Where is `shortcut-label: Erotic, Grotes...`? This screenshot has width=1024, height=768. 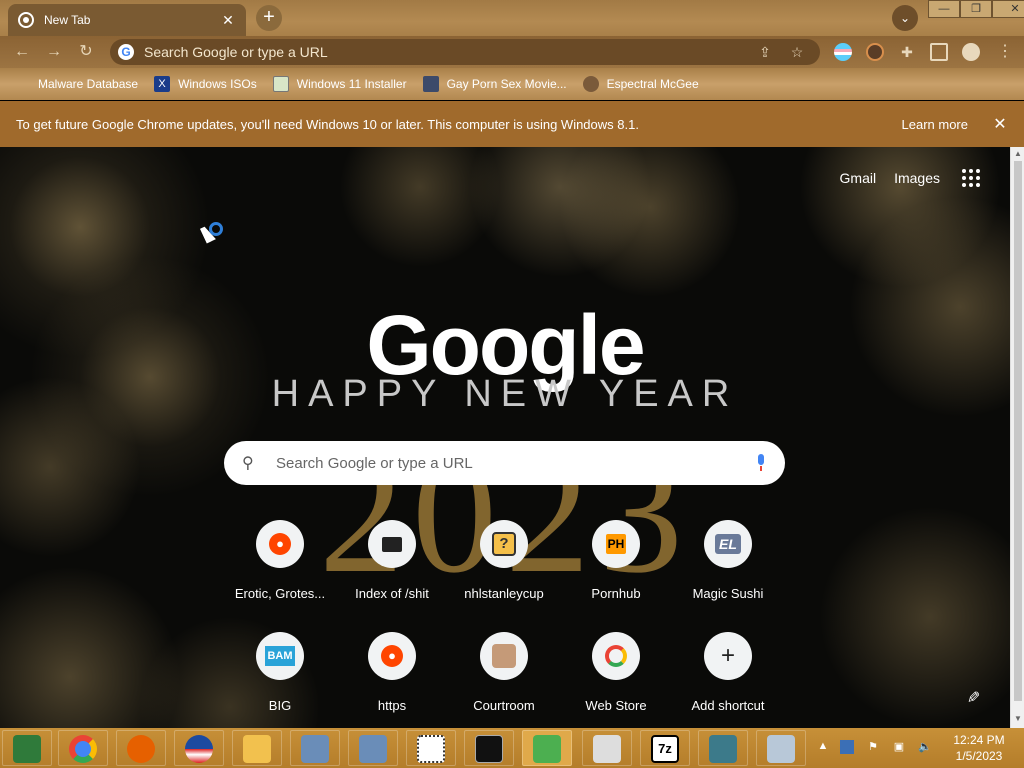 shortcut-label: Erotic, Grotes... is located at coordinates (280, 593).